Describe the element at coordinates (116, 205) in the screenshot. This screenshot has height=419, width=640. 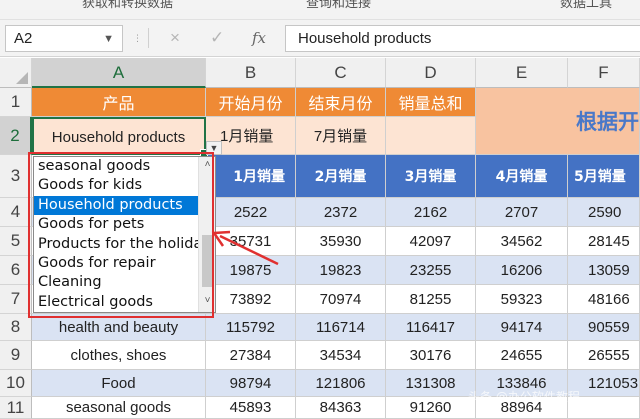
I see `dropdown-option: Household products` at that location.